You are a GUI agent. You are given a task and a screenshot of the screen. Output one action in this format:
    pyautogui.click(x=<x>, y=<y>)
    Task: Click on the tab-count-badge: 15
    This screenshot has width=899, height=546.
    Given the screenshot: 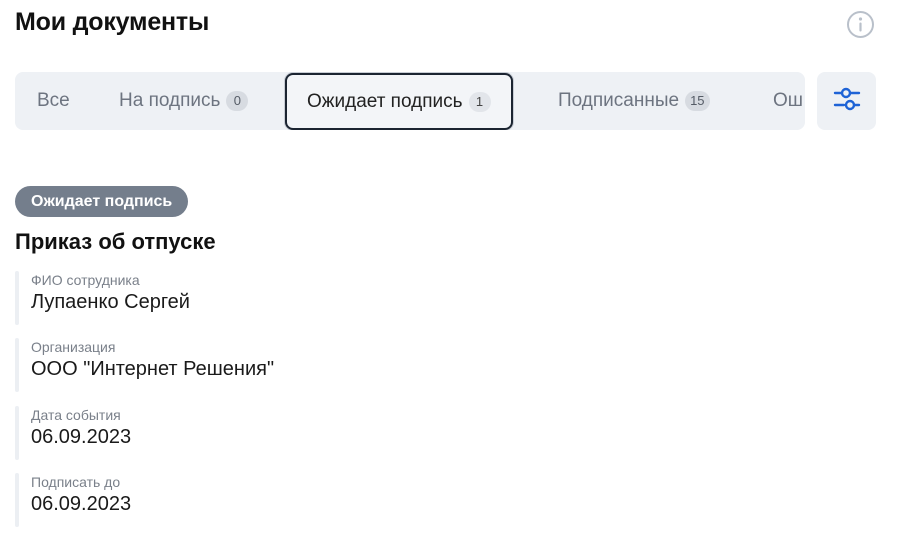 What is the action you would take?
    pyautogui.click(x=697, y=101)
    